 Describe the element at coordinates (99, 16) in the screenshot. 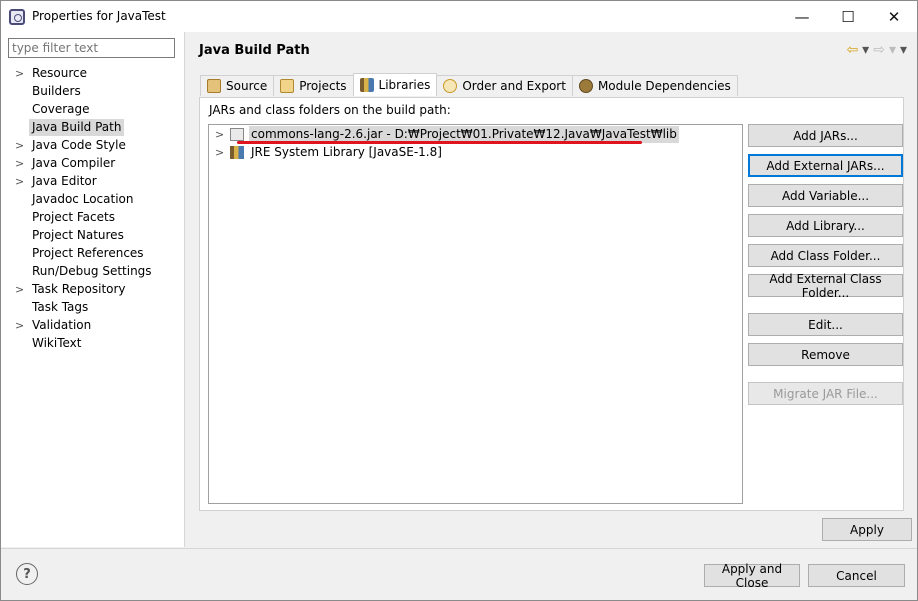

I see `window-title: Properties for JavaTest` at that location.